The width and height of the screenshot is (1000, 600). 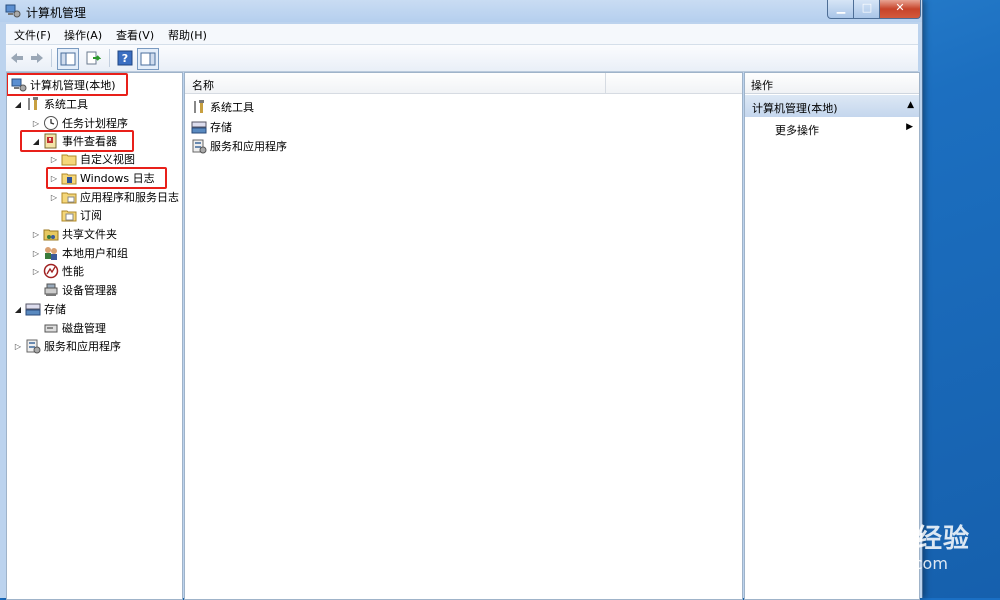 What do you see at coordinates (221, 127) in the screenshot?
I see `list-item-label: 存储` at bounding box center [221, 127].